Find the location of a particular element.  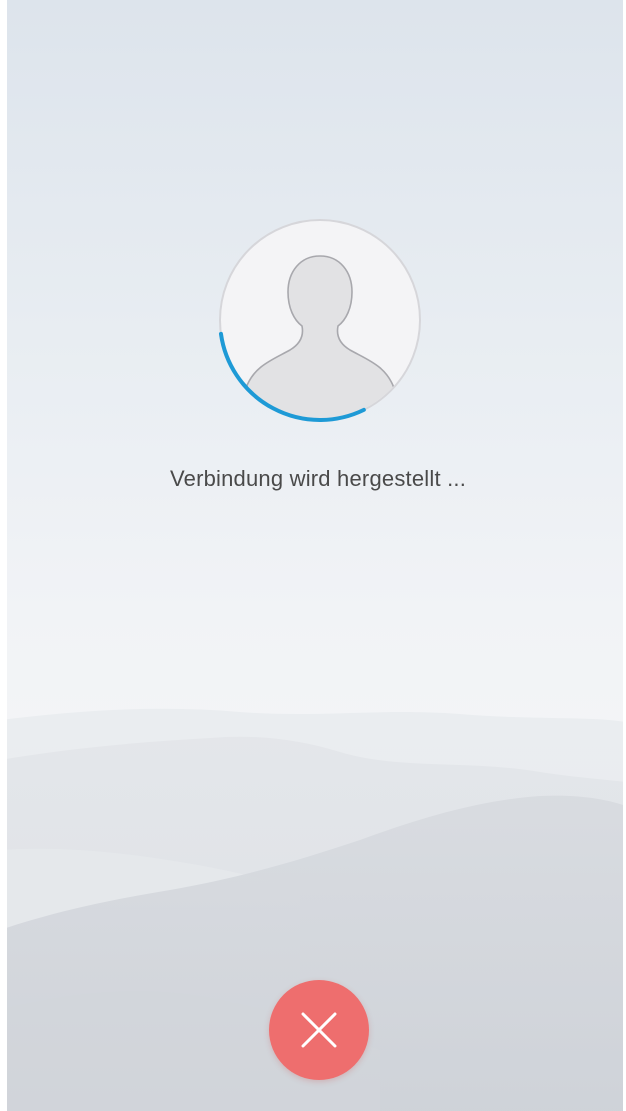

close-icon is located at coordinates (319, 1030).